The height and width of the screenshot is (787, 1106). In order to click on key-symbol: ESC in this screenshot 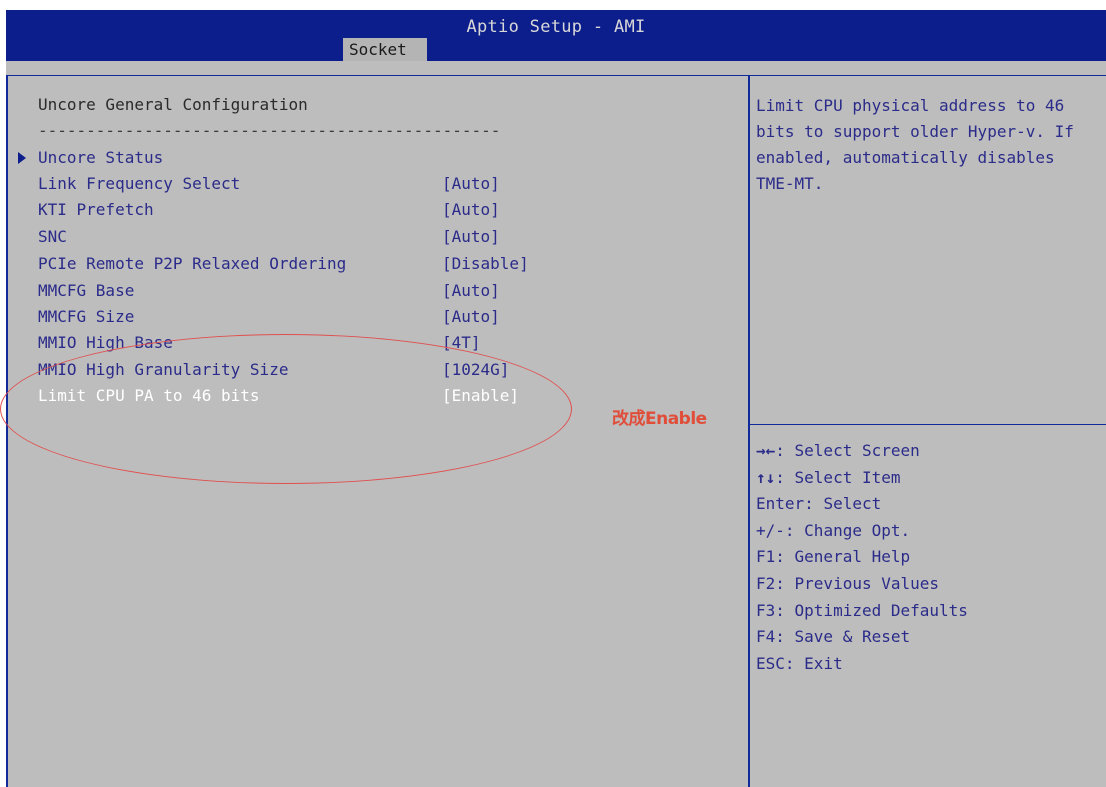, I will do `click(770, 663)`.